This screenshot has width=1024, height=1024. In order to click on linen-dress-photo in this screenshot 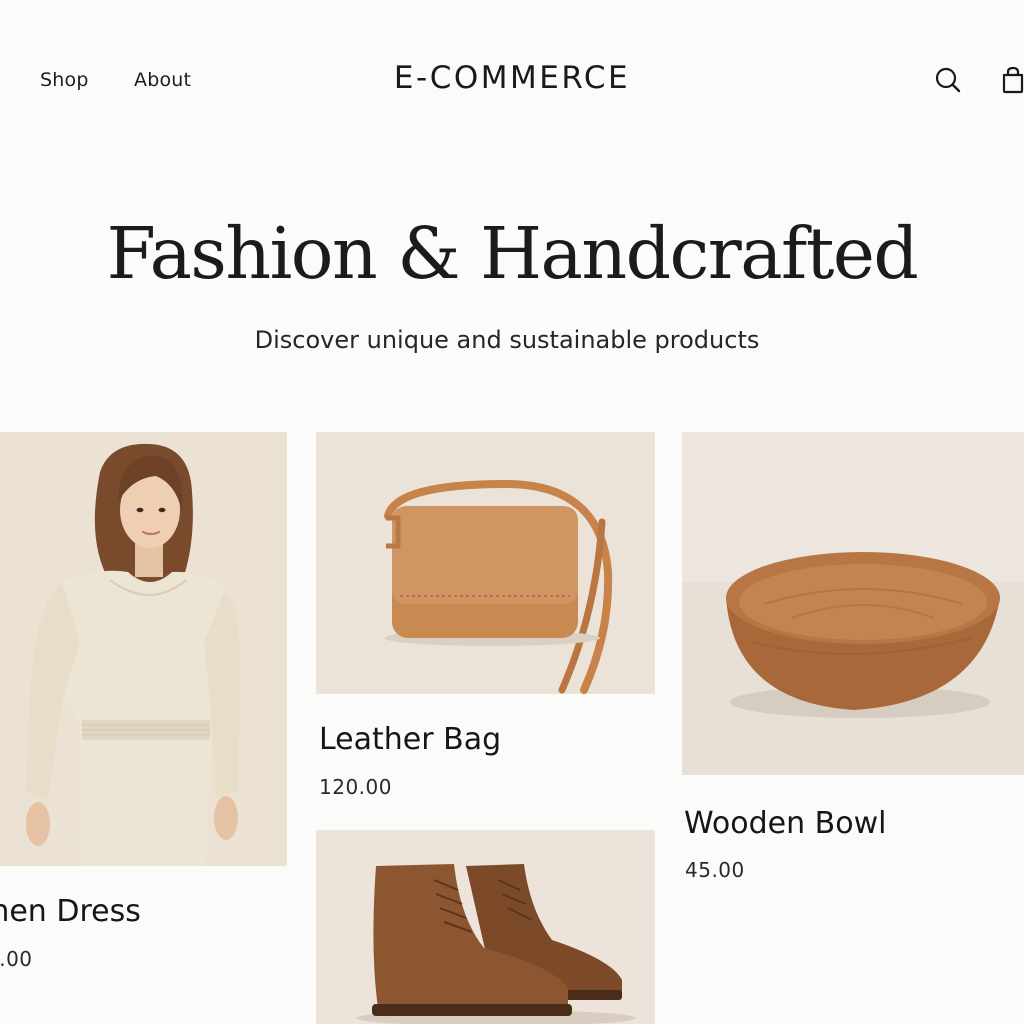, I will do `click(143, 649)`.